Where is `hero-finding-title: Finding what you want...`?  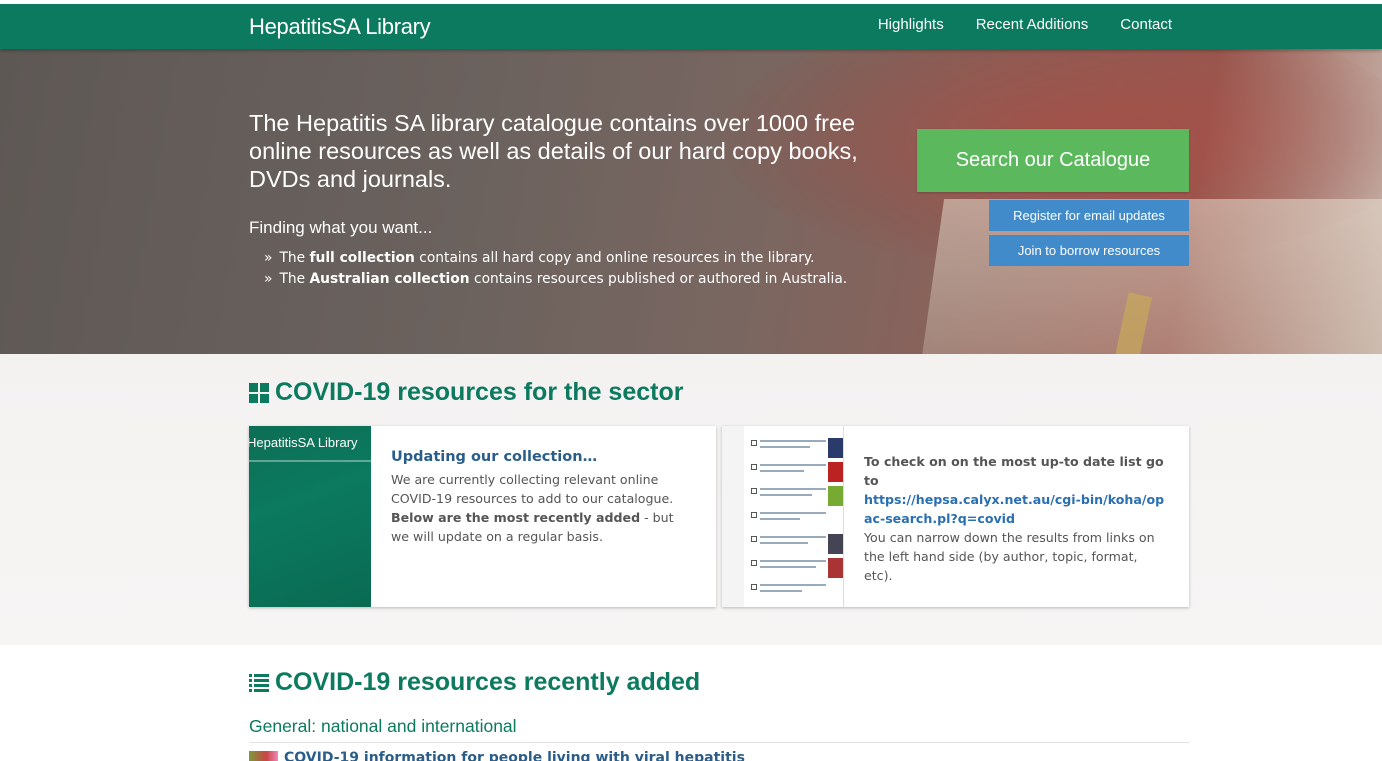 hero-finding-title: Finding what you want... is located at coordinates (341, 227).